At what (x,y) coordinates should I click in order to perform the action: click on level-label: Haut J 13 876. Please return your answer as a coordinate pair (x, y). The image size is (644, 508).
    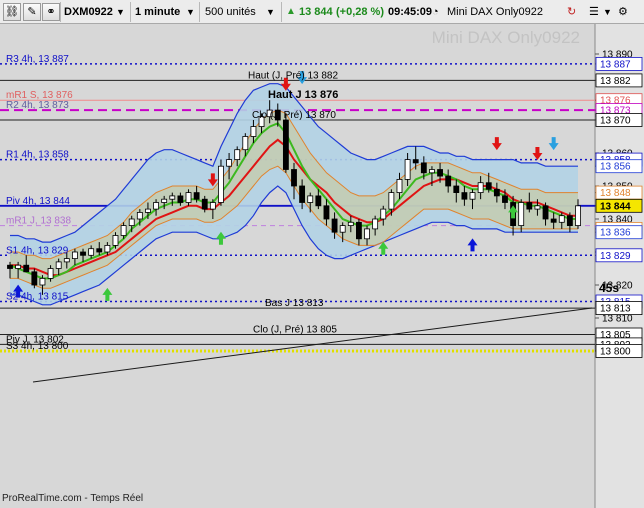
    Looking at the image, I should click on (303, 95).